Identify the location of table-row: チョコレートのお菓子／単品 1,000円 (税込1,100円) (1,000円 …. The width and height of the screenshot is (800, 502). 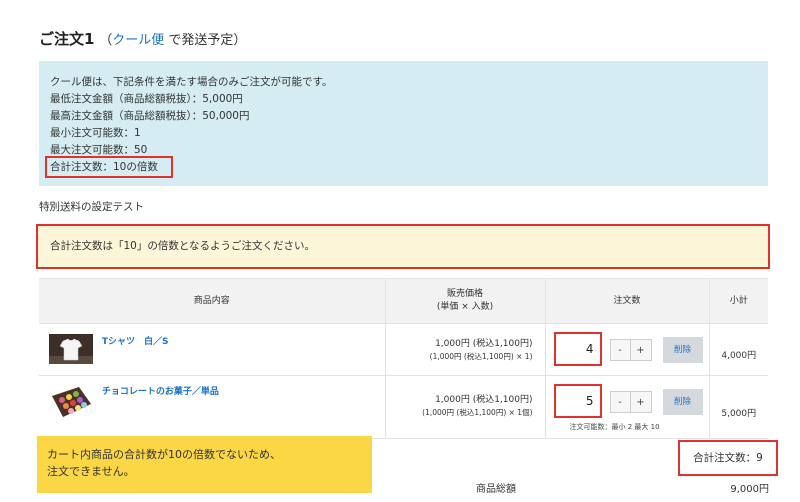
(403, 407).